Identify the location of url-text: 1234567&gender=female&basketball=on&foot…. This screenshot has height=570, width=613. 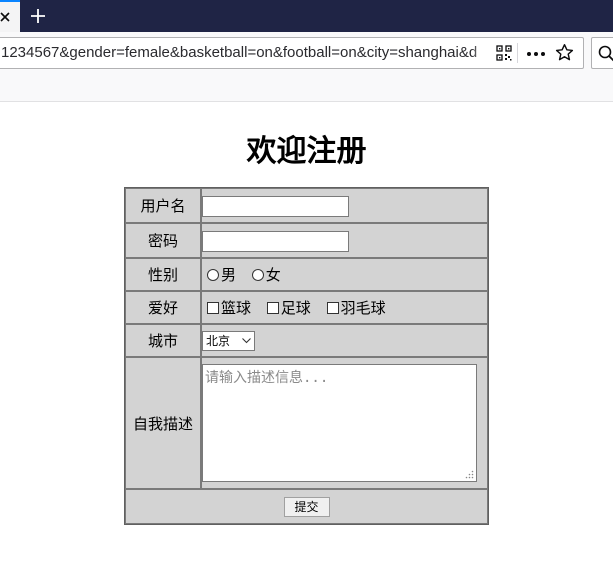
(246, 53).